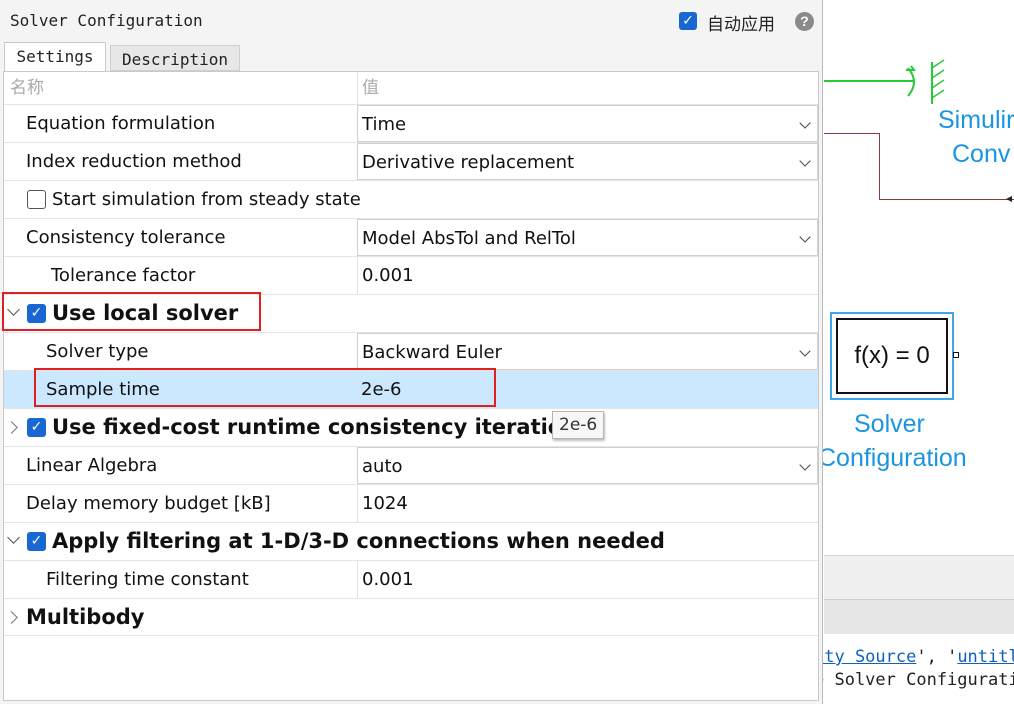 This screenshot has height=704, width=1014. What do you see at coordinates (381, 389) in the screenshot?
I see `field-value: 2e-6` at bounding box center [381, 389].